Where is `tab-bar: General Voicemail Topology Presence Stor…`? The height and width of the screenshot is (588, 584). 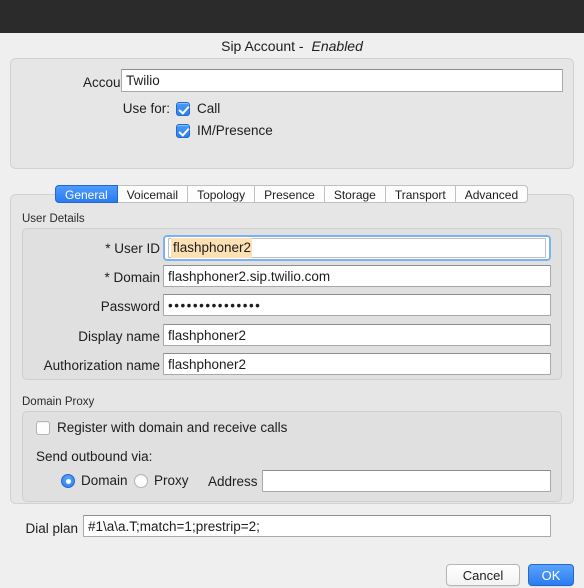 tab-bar: General Voicemail Topology Presence Stor… is located at coordinates (292, 194).